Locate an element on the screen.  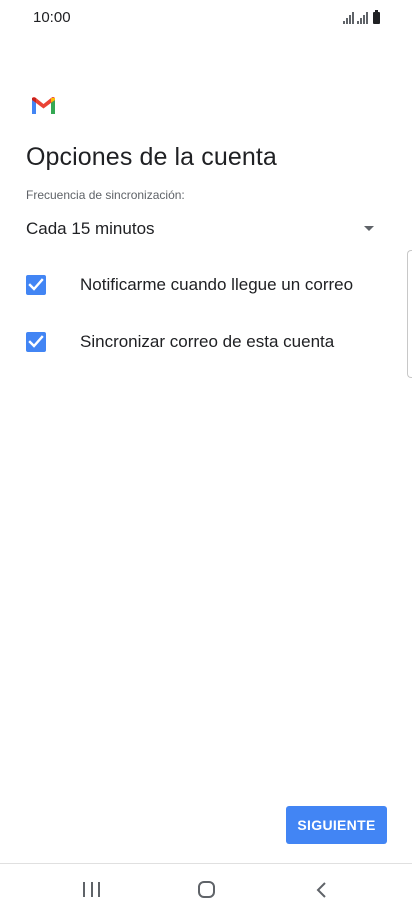
sync-frequency-label: Frecuencia de sincronización: is located at coordinates (105, 195).